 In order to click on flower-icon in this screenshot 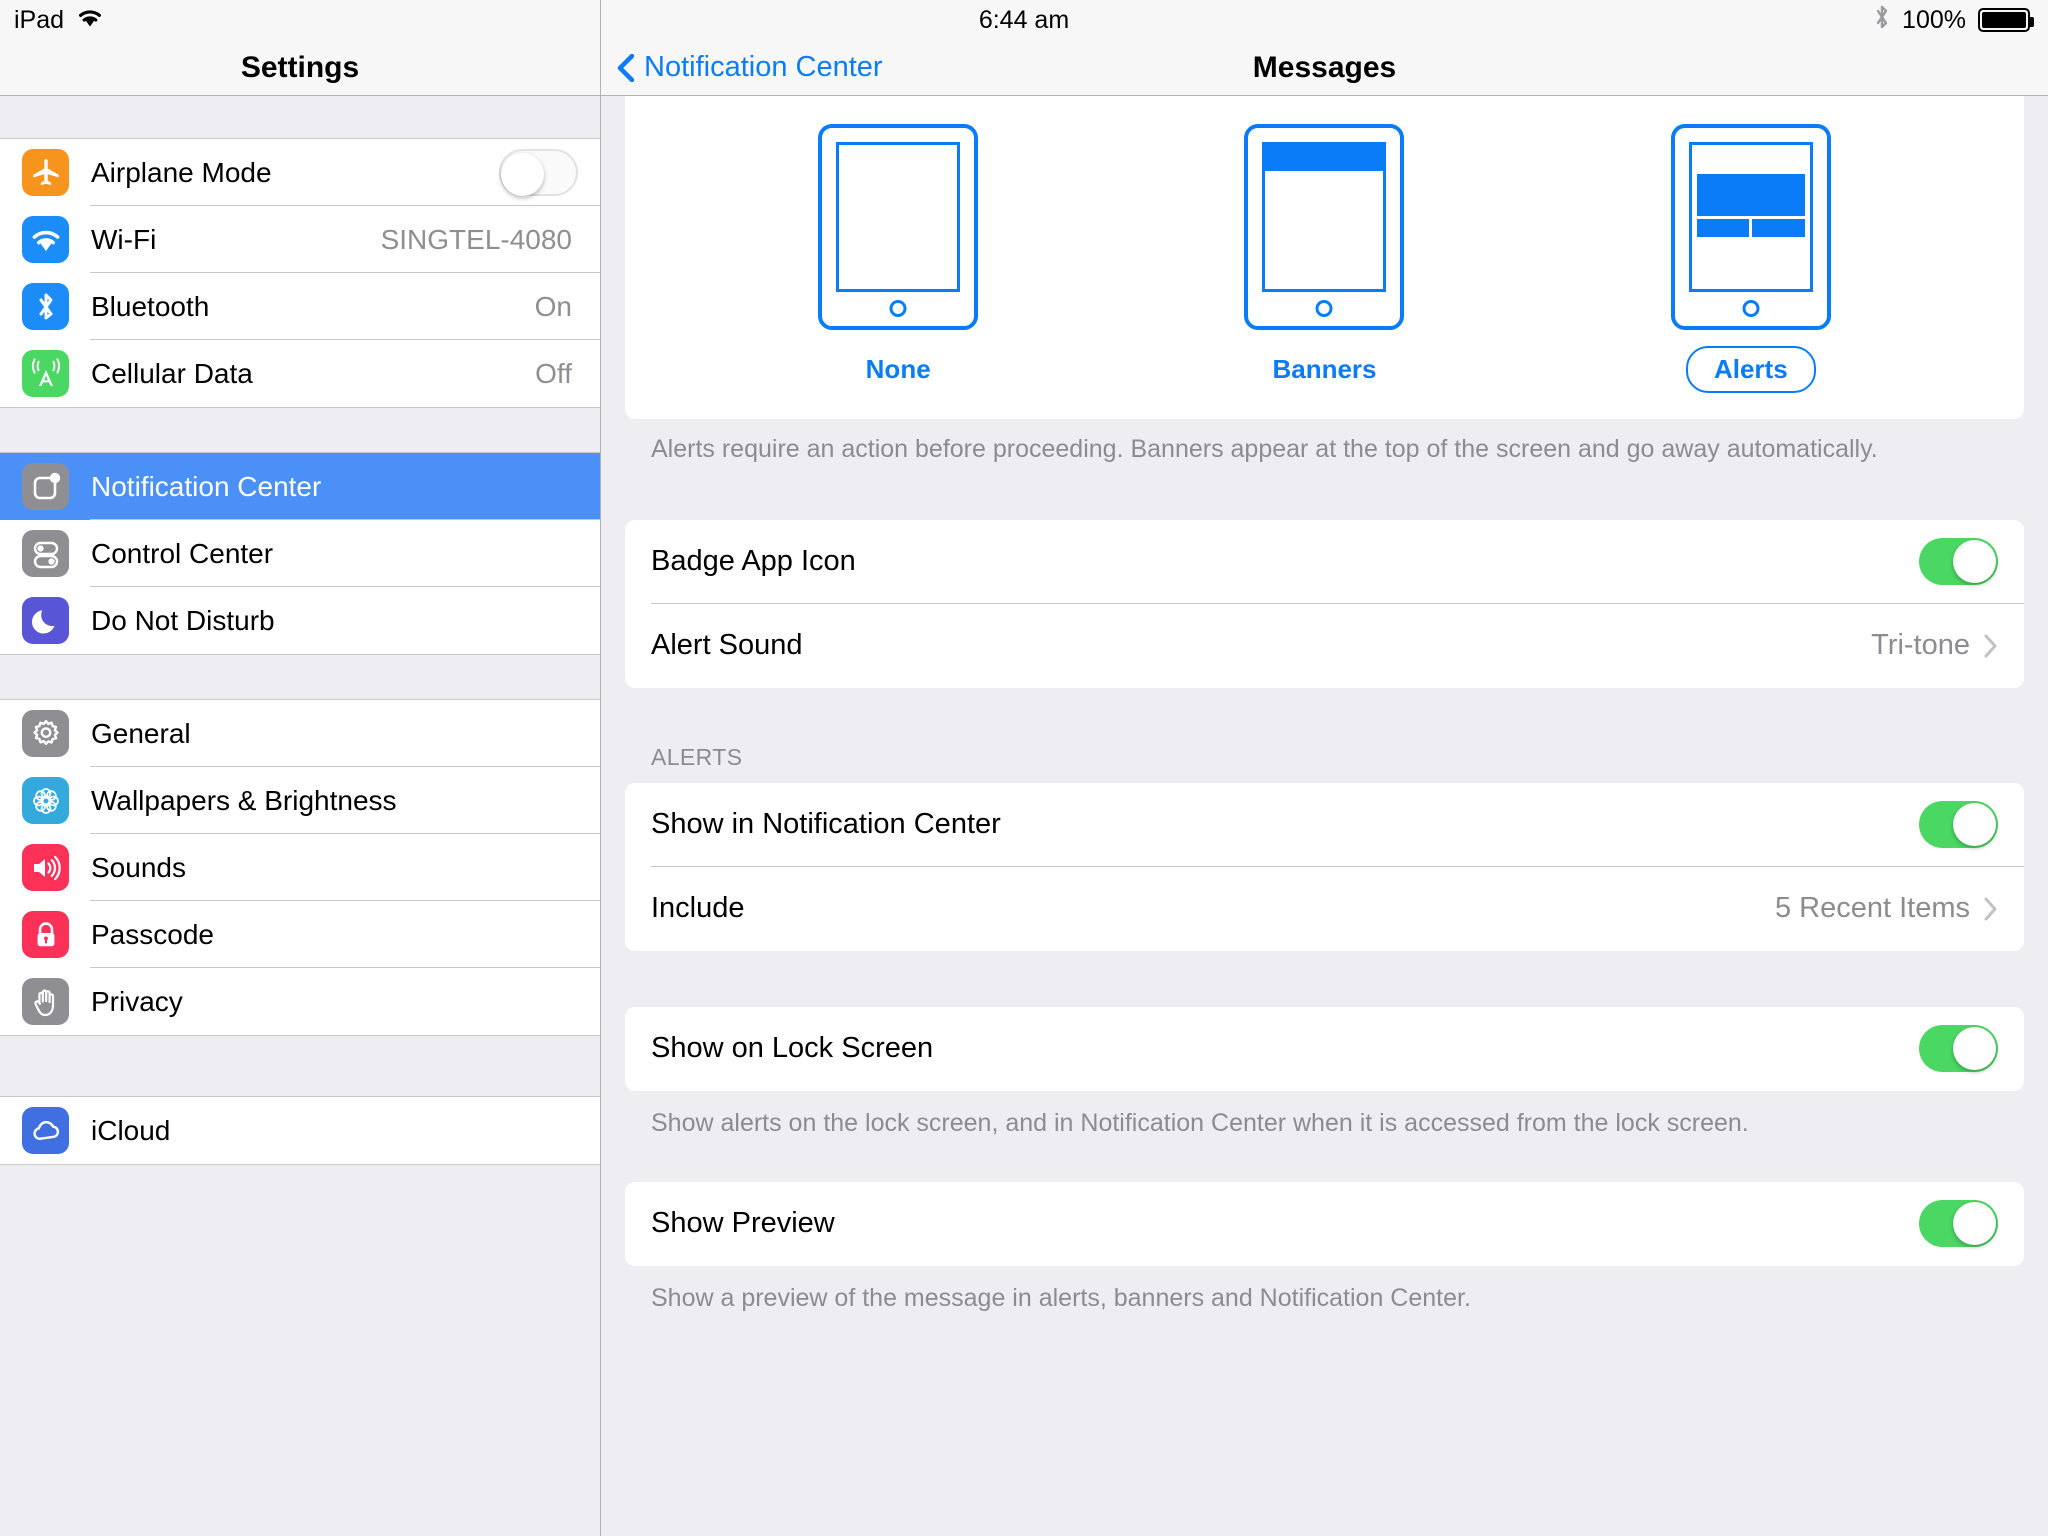, I will do `click(45, 800)`.